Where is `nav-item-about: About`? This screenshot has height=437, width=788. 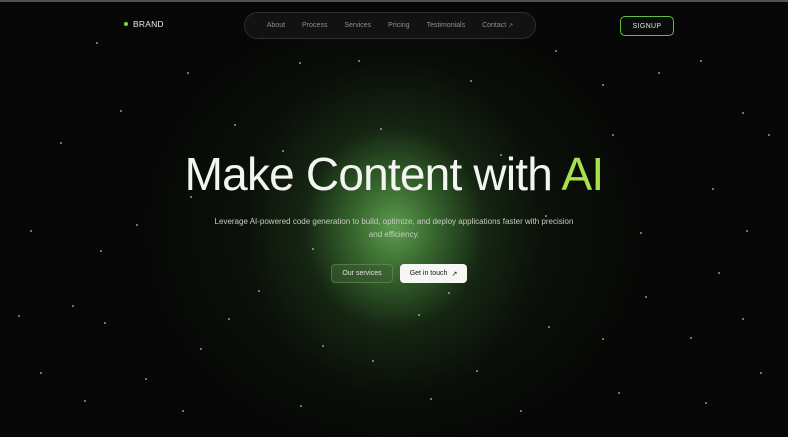
nav-item-about: About is located at coordinates (275, 25).